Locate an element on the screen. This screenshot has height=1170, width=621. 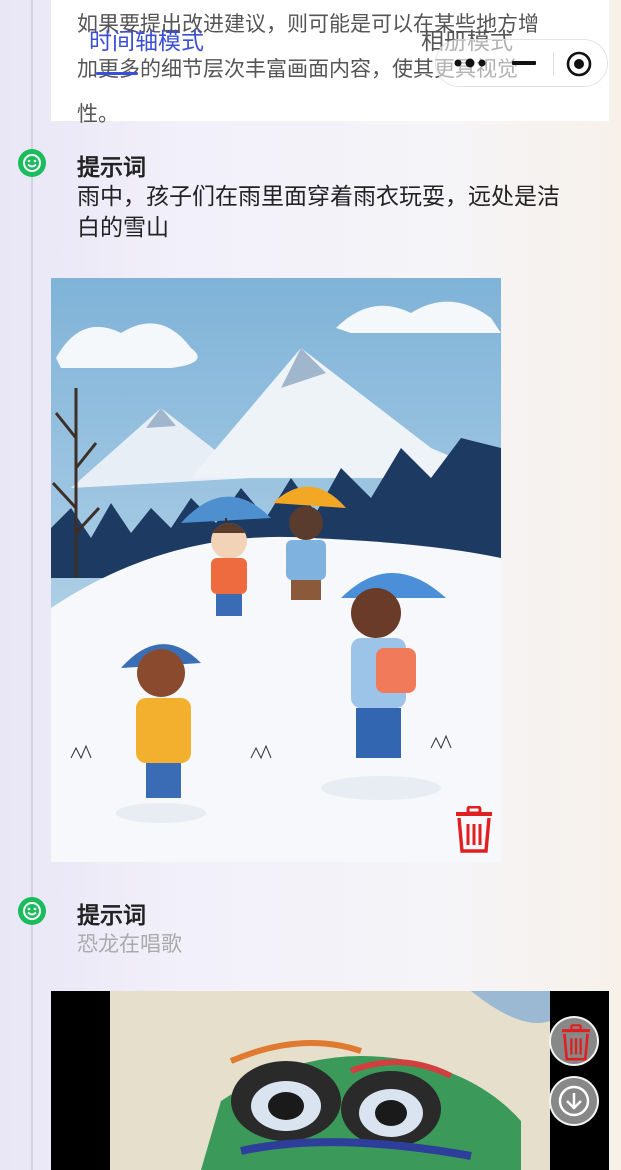
floating-delete-button is located at coordinates (574, 1041).